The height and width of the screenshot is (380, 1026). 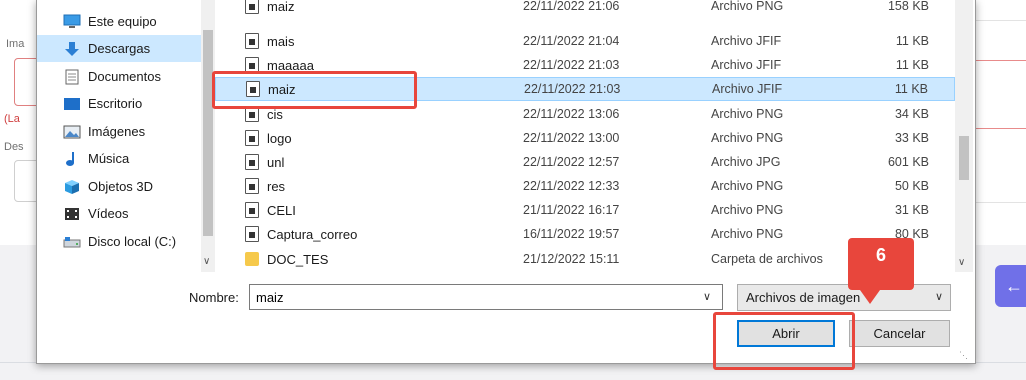 What do you see at coordinates (72, 214) in the screenshot?
I see `video-icon` at bounding box center [72, 214].